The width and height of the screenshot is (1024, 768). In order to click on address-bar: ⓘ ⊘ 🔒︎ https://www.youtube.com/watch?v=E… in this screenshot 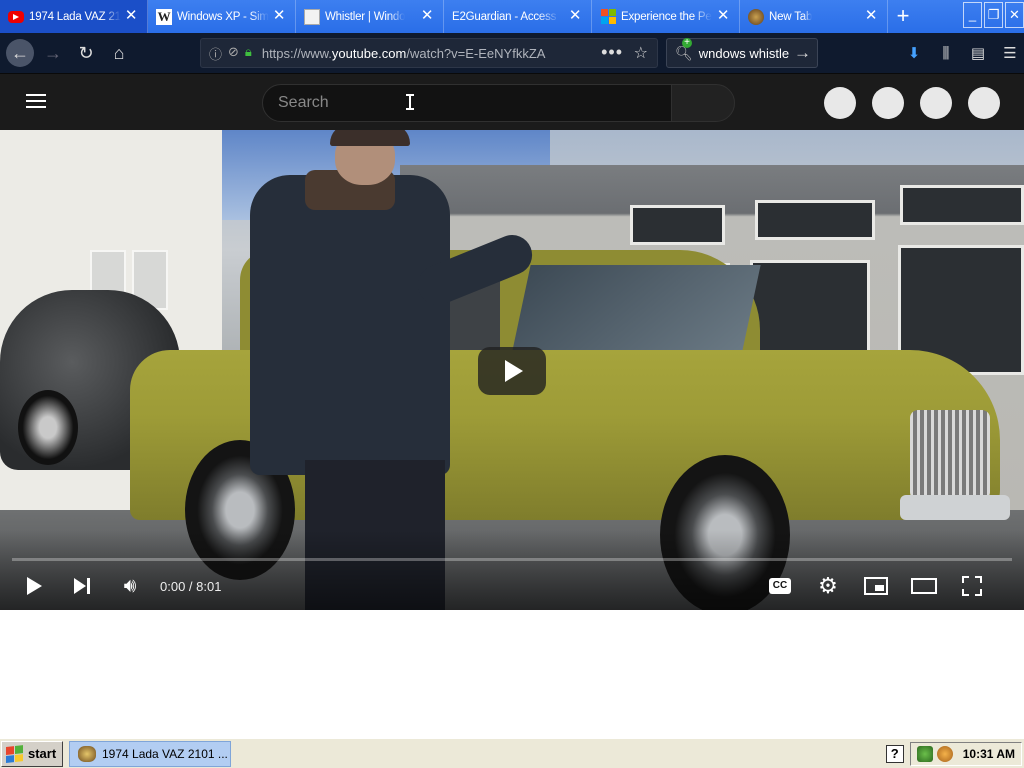, I will do `click(429, 53)`.